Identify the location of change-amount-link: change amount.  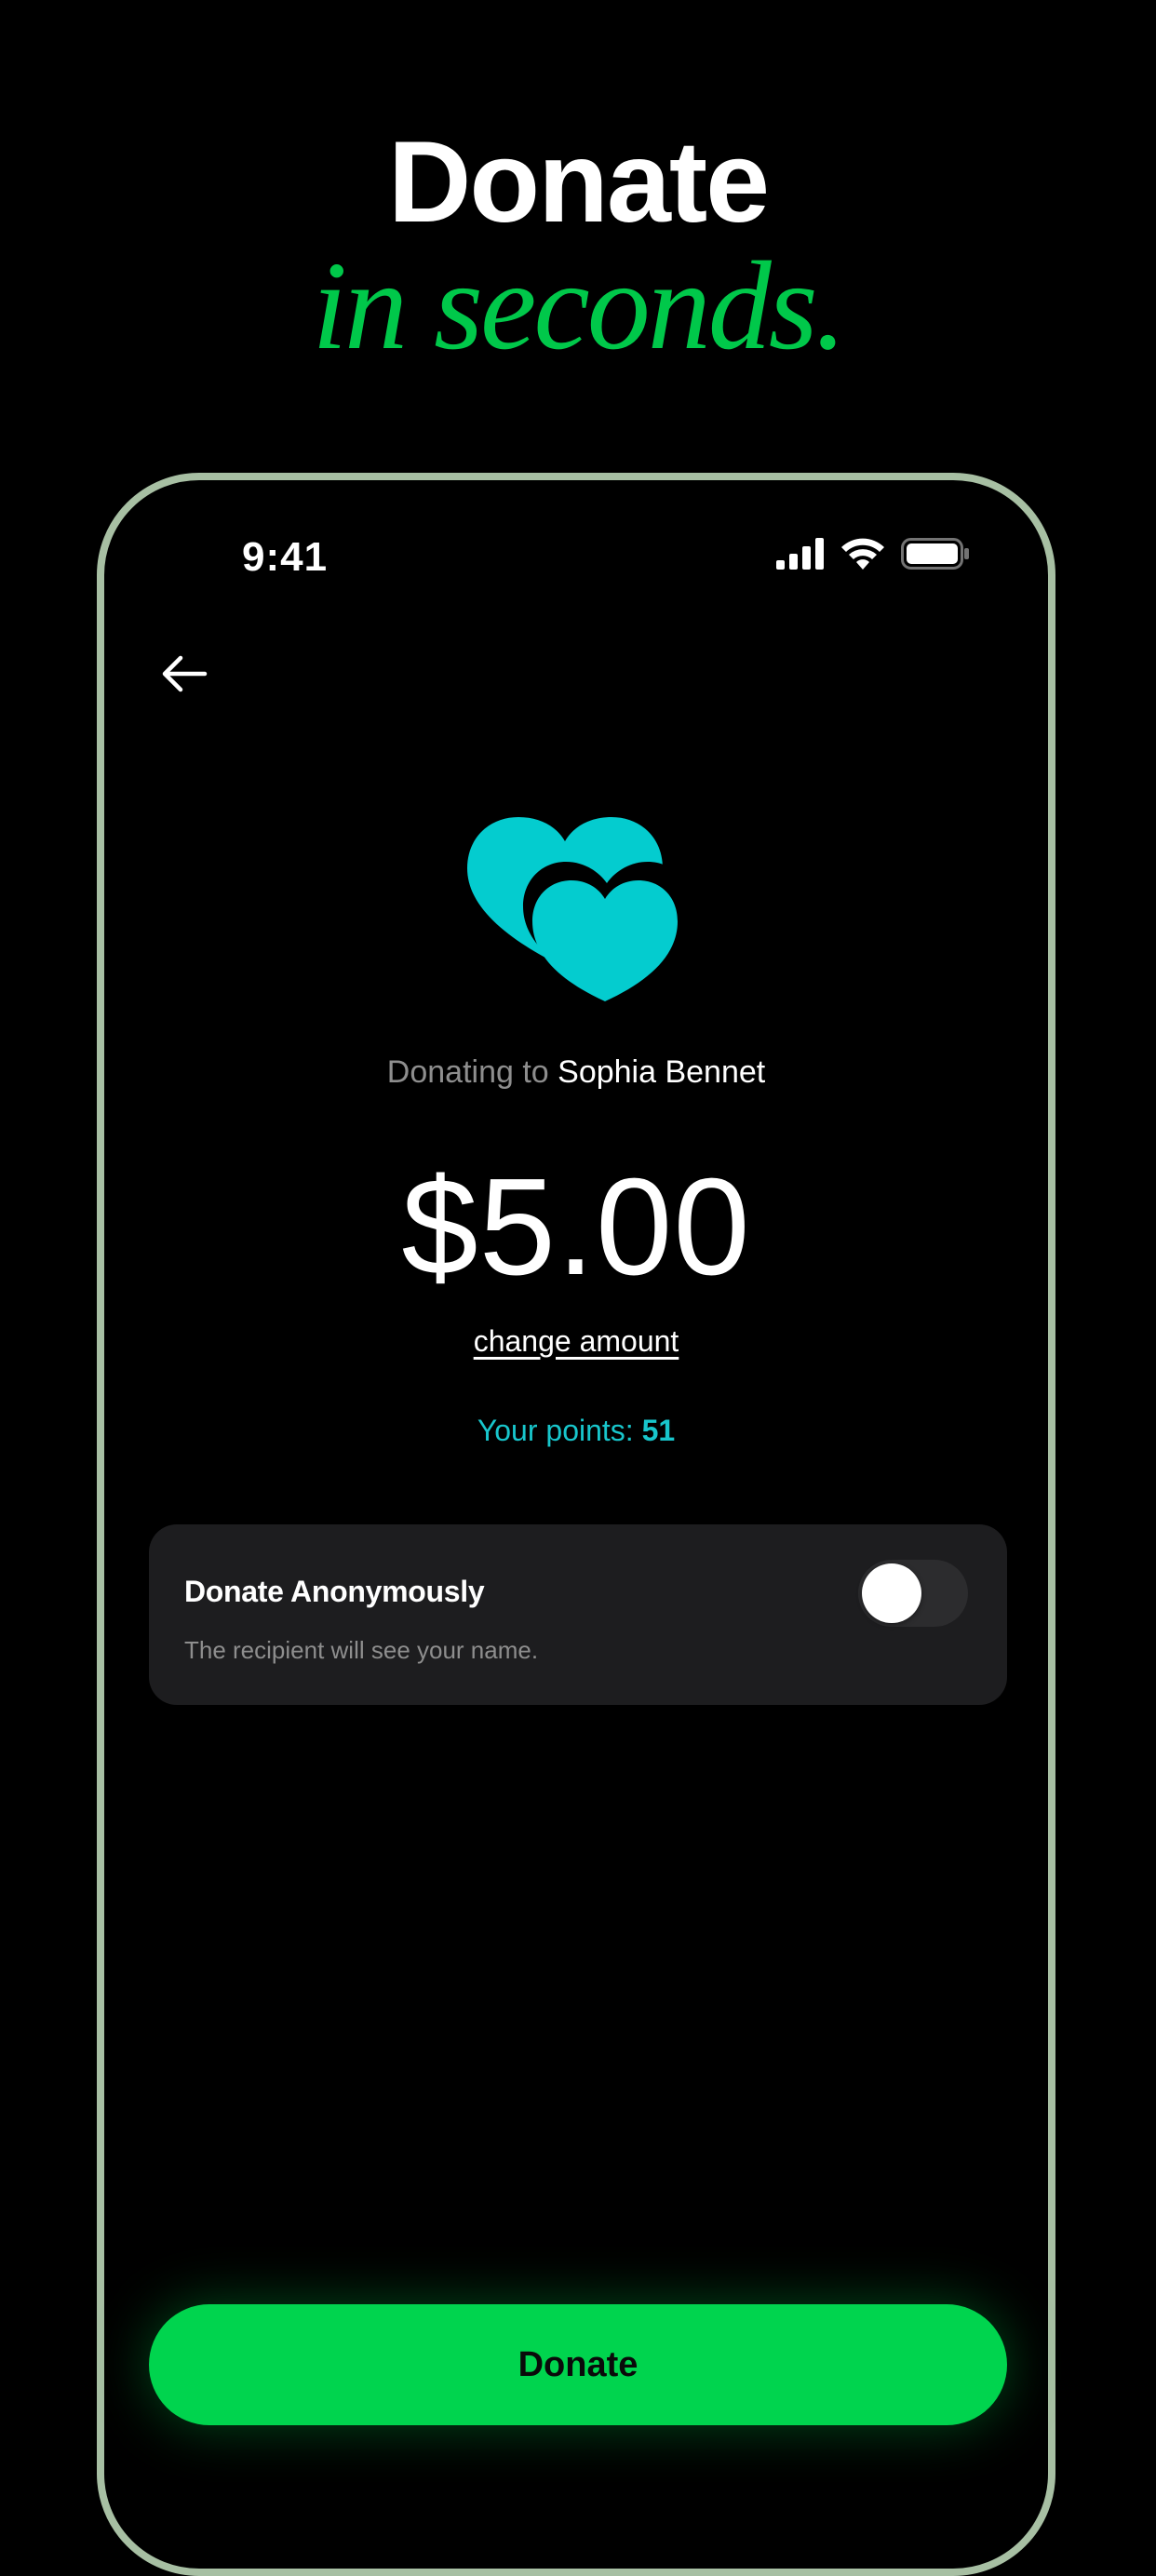
(576, 1341).